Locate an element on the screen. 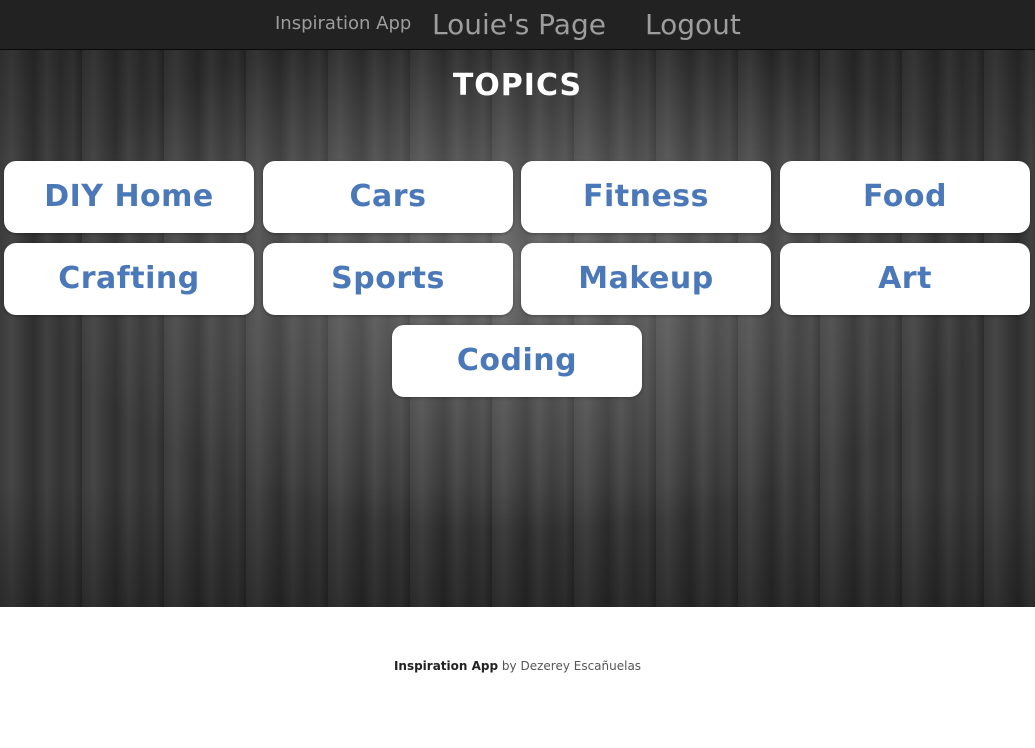  footer-by: by is located at coordinates (509, 666).